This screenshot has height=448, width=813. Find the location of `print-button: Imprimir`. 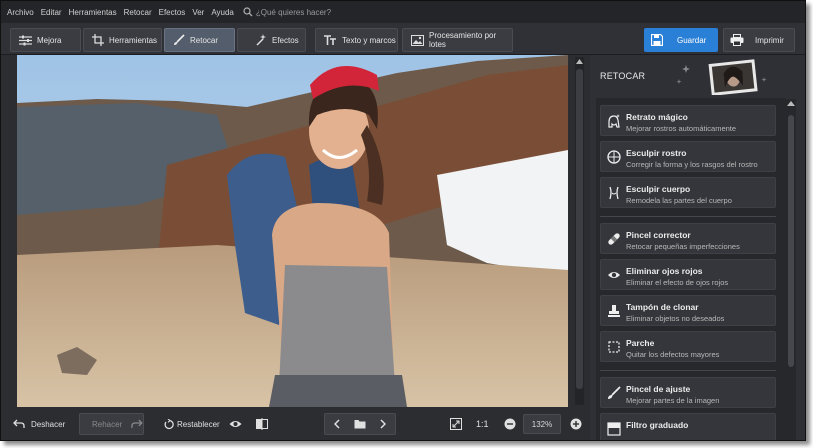

print-button: Imprimir is located at coordinates (759, 40).